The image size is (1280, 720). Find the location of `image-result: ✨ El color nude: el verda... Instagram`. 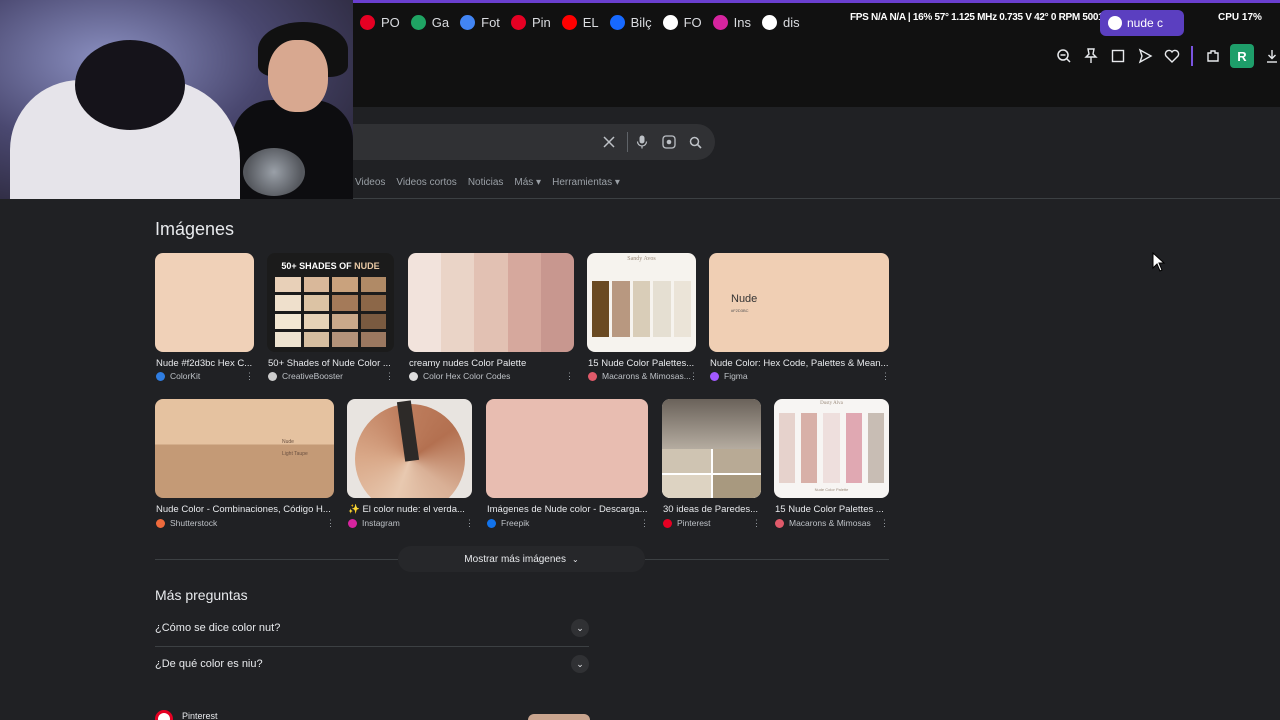

image-result: ✨ El color nude: el verda... Instagram is located at coordinates (410, 464).